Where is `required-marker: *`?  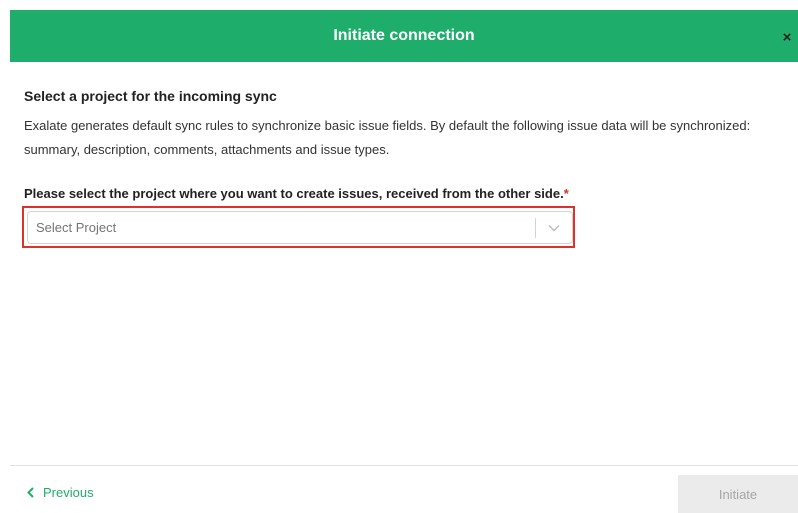
required-marker: * is located at coordinates (566, 193).